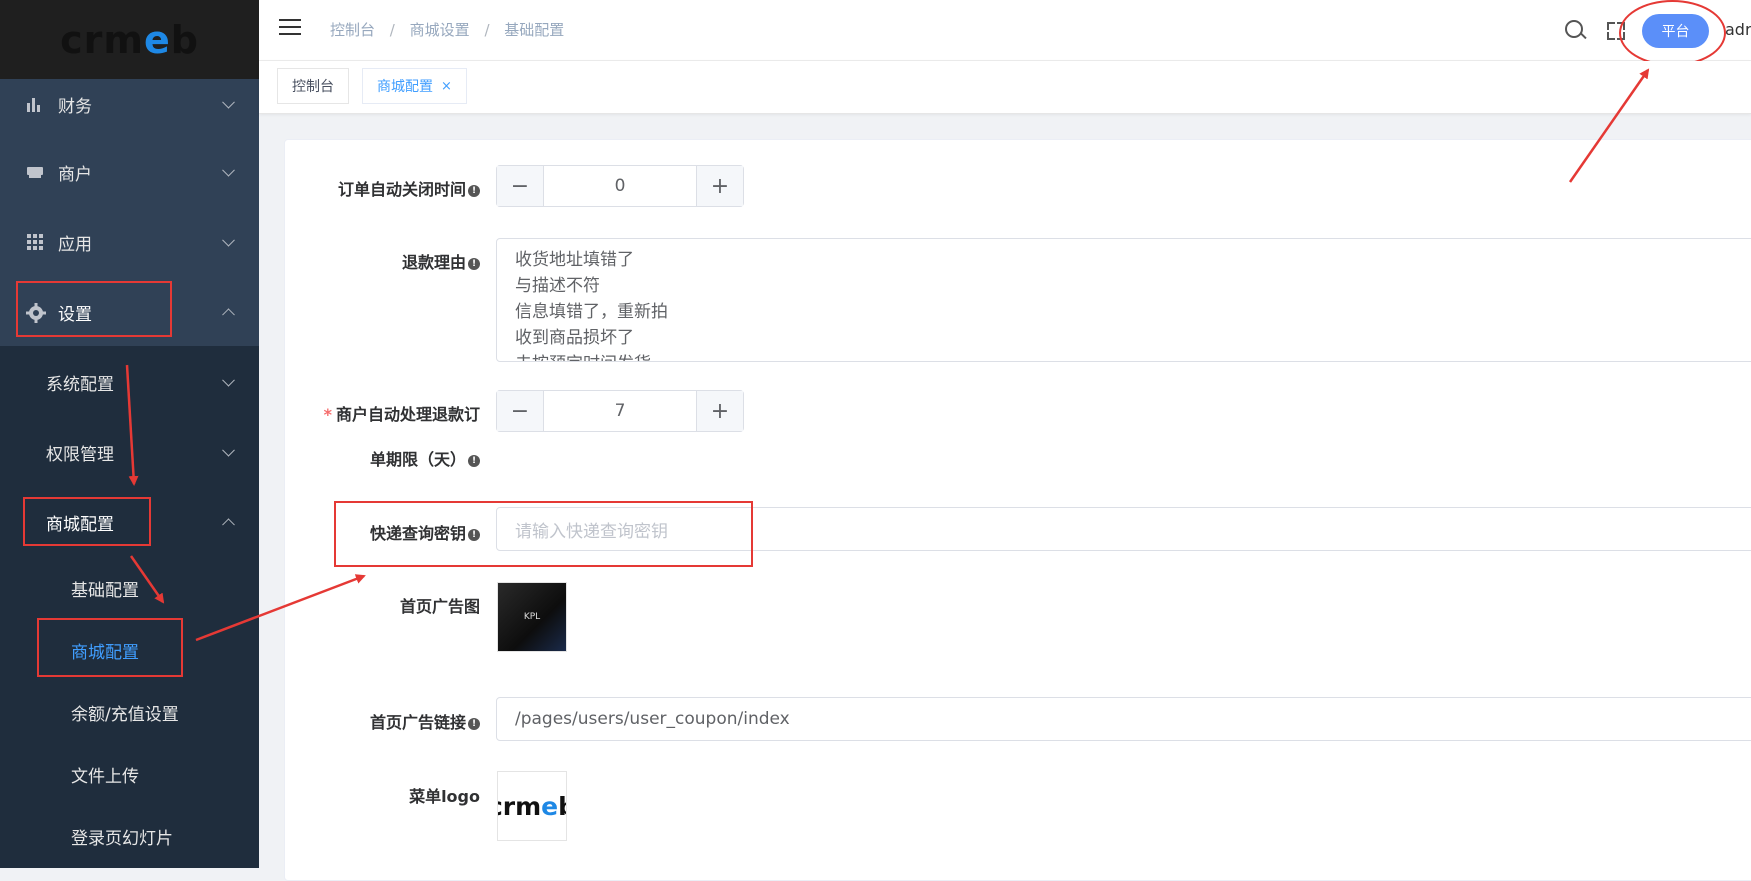 The image size is (1751, 881). I want to click on home-ad-link-input: /pages/users/user_coupon/index, so click(1123, 719).